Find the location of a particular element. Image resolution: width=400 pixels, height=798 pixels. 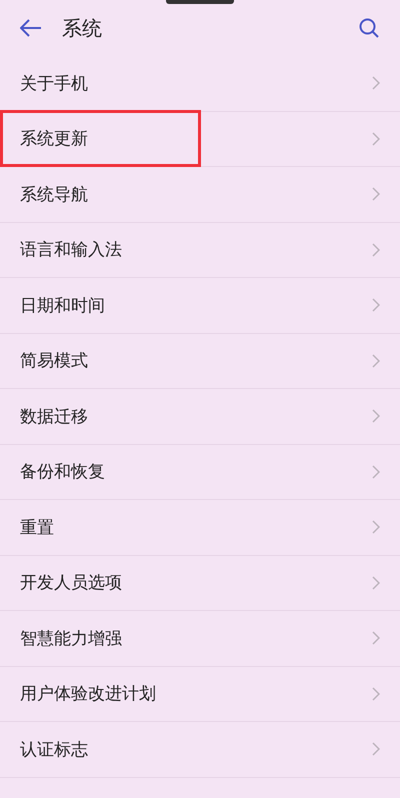

settings-item: 重置 is located at coordinates (200, 528).